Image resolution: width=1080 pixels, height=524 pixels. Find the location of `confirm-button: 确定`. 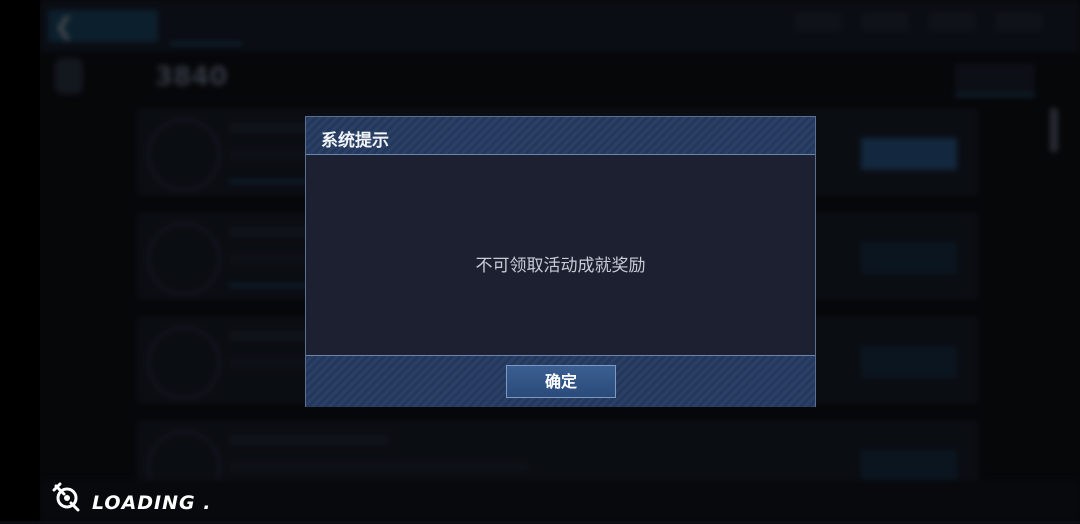

confirm-button: 确定 is located at coordinates (561, 381).